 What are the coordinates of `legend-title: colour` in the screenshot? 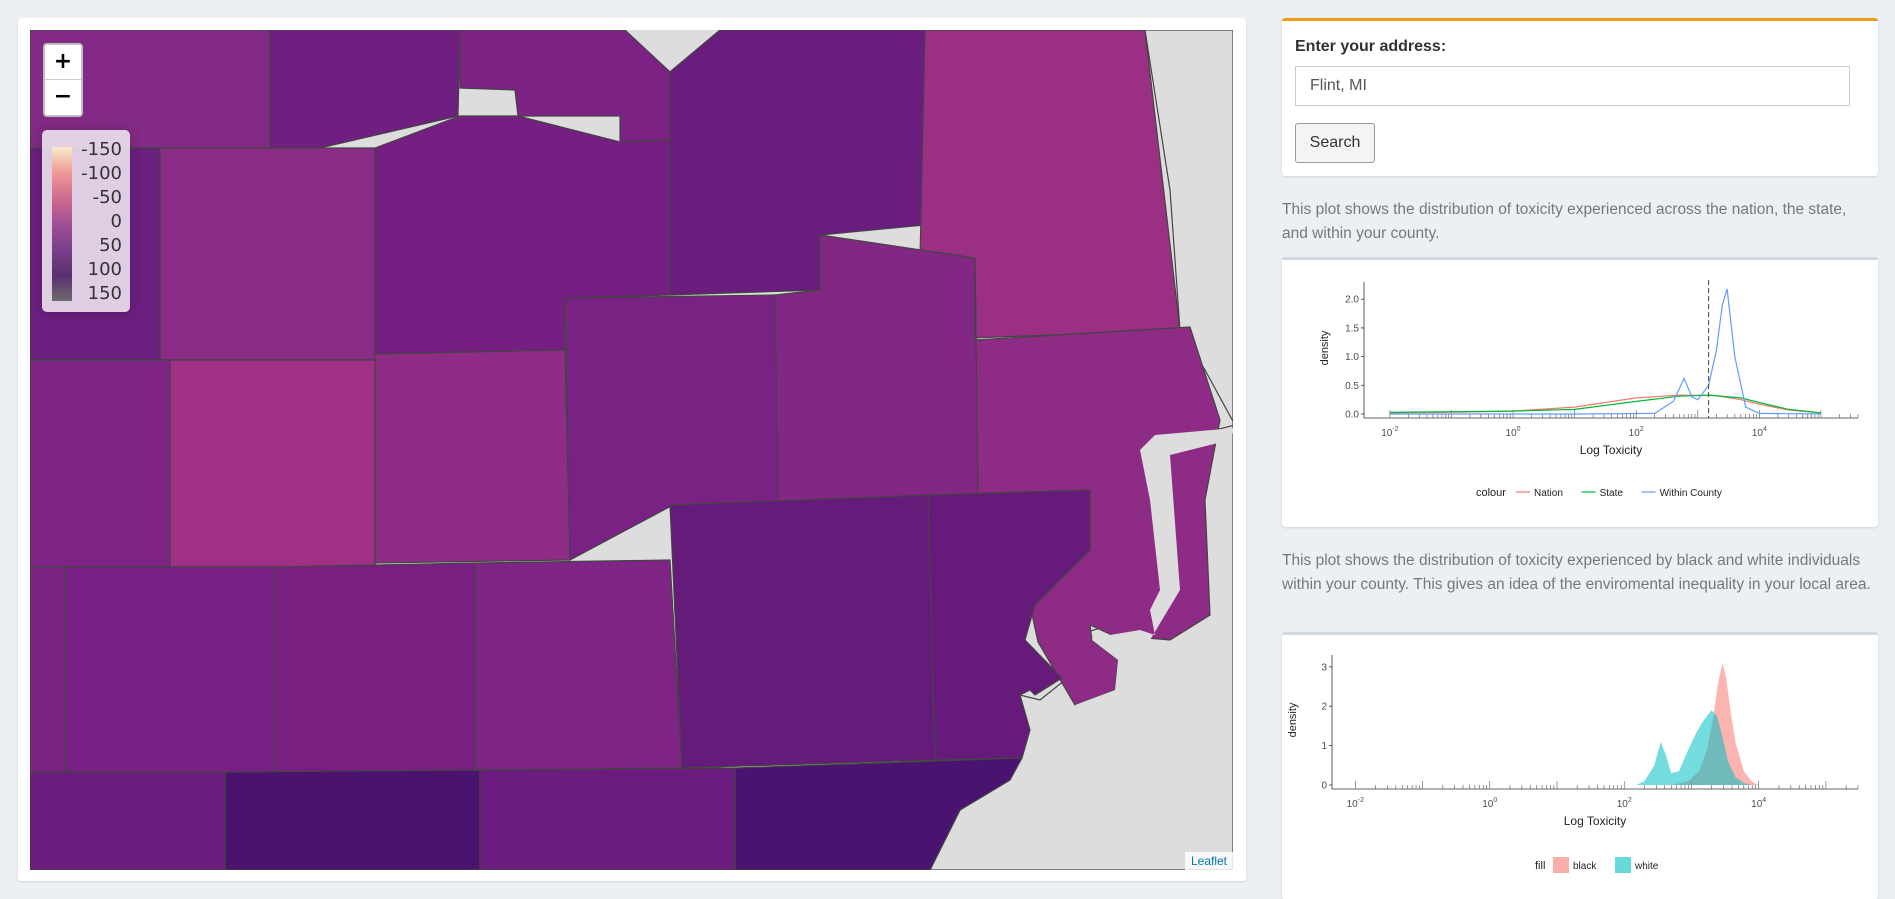 It's located at (1491, 493).